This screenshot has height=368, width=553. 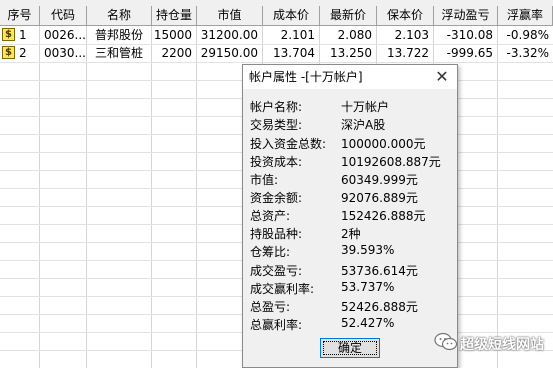 What do you see at coordinates (270, 252) in the screenshot?
I see `prop-label-position-ratio: 仓筹比:` at bounding box center [270, 252].